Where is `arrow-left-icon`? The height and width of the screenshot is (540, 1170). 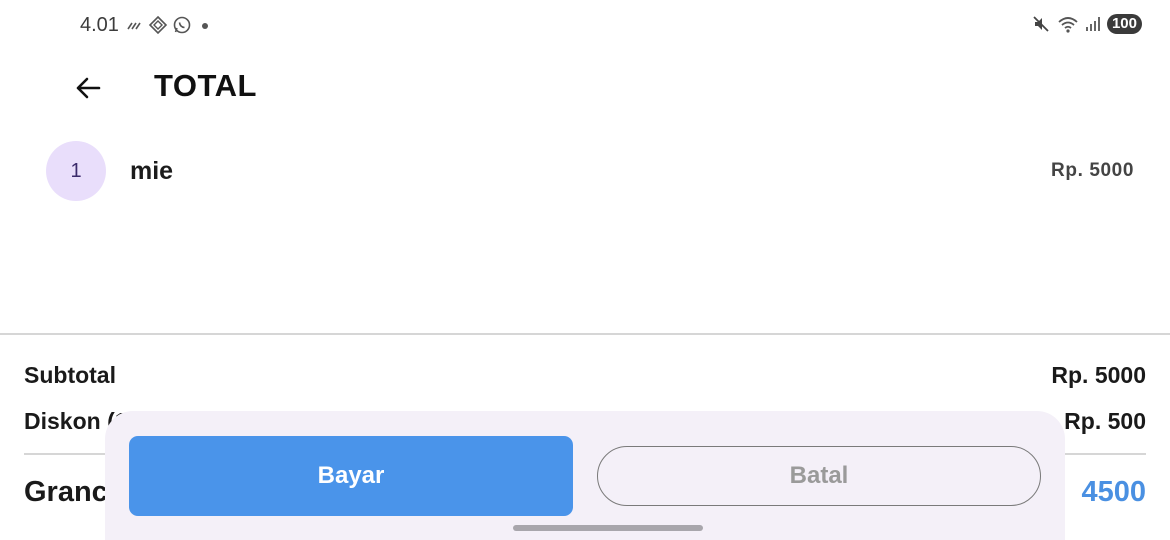 arrow-left-icon is located at coordinates (88, 88).